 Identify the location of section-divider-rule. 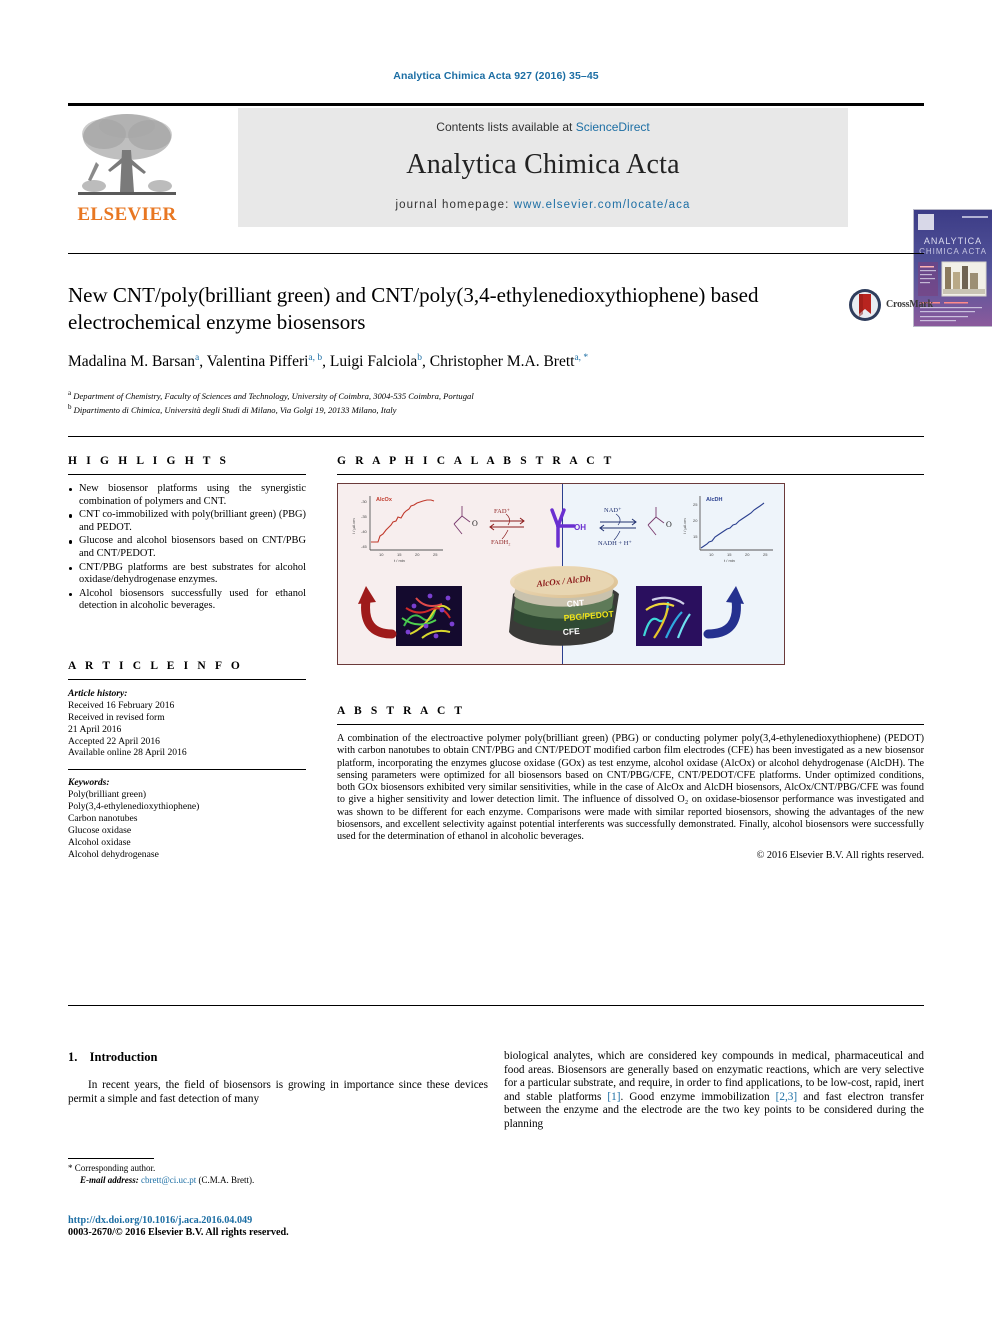
(496, 436).